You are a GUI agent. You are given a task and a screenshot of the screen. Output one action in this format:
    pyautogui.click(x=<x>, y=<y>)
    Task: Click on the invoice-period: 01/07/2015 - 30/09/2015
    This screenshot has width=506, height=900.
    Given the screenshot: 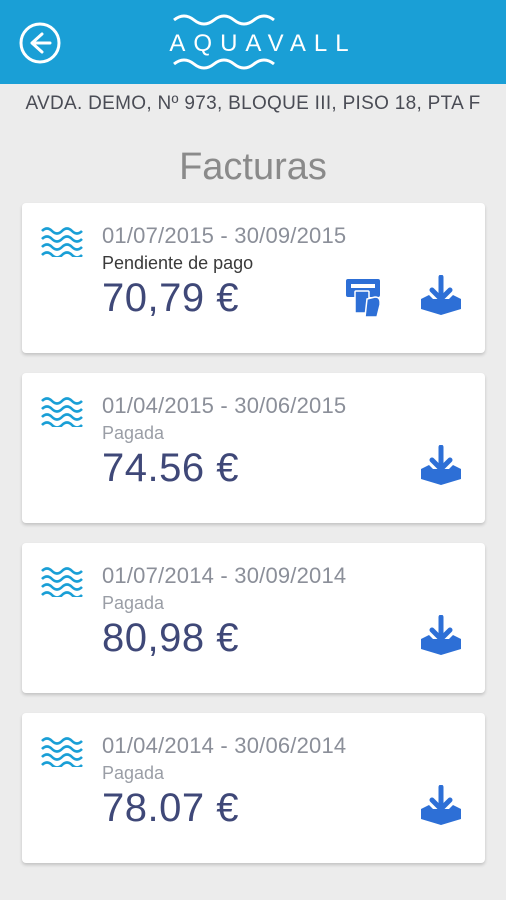 What is the action you would take?
    pyautogui.click(x=224, y=235)
    